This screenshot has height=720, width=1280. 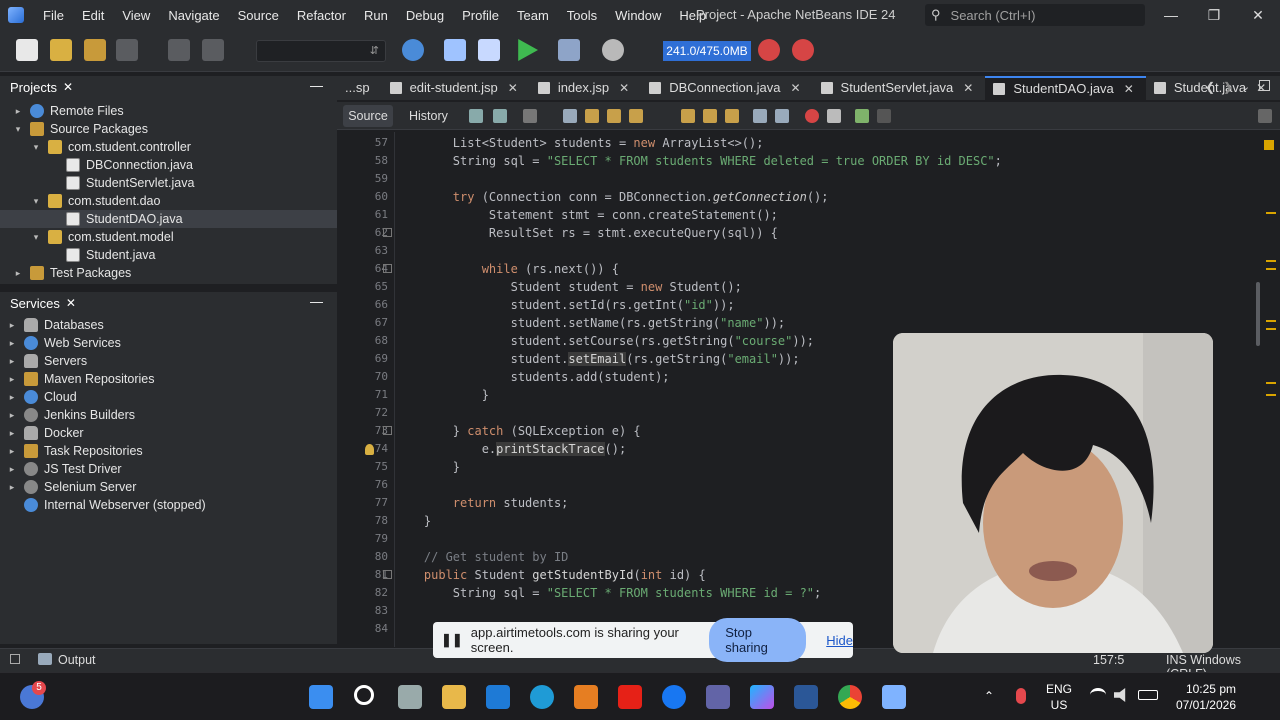 What do you see at coordinates (638, 15) in the screenshot?
I see `menu-window: Window` at bounding box center [638, 15].